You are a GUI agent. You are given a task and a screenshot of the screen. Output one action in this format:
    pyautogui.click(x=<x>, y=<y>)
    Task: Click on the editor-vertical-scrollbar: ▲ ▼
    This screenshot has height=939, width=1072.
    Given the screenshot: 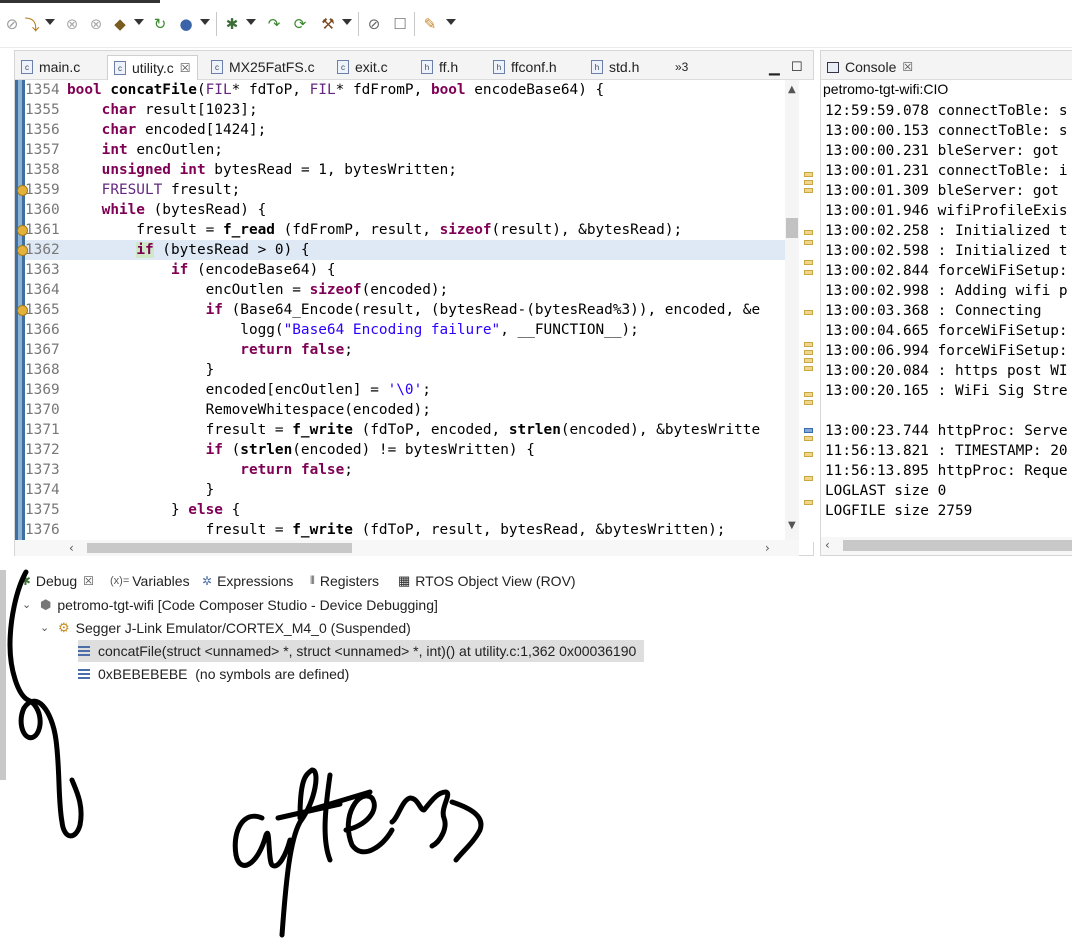 What is the action you would take?
    pyautogui.click(x=792, y=311)
    